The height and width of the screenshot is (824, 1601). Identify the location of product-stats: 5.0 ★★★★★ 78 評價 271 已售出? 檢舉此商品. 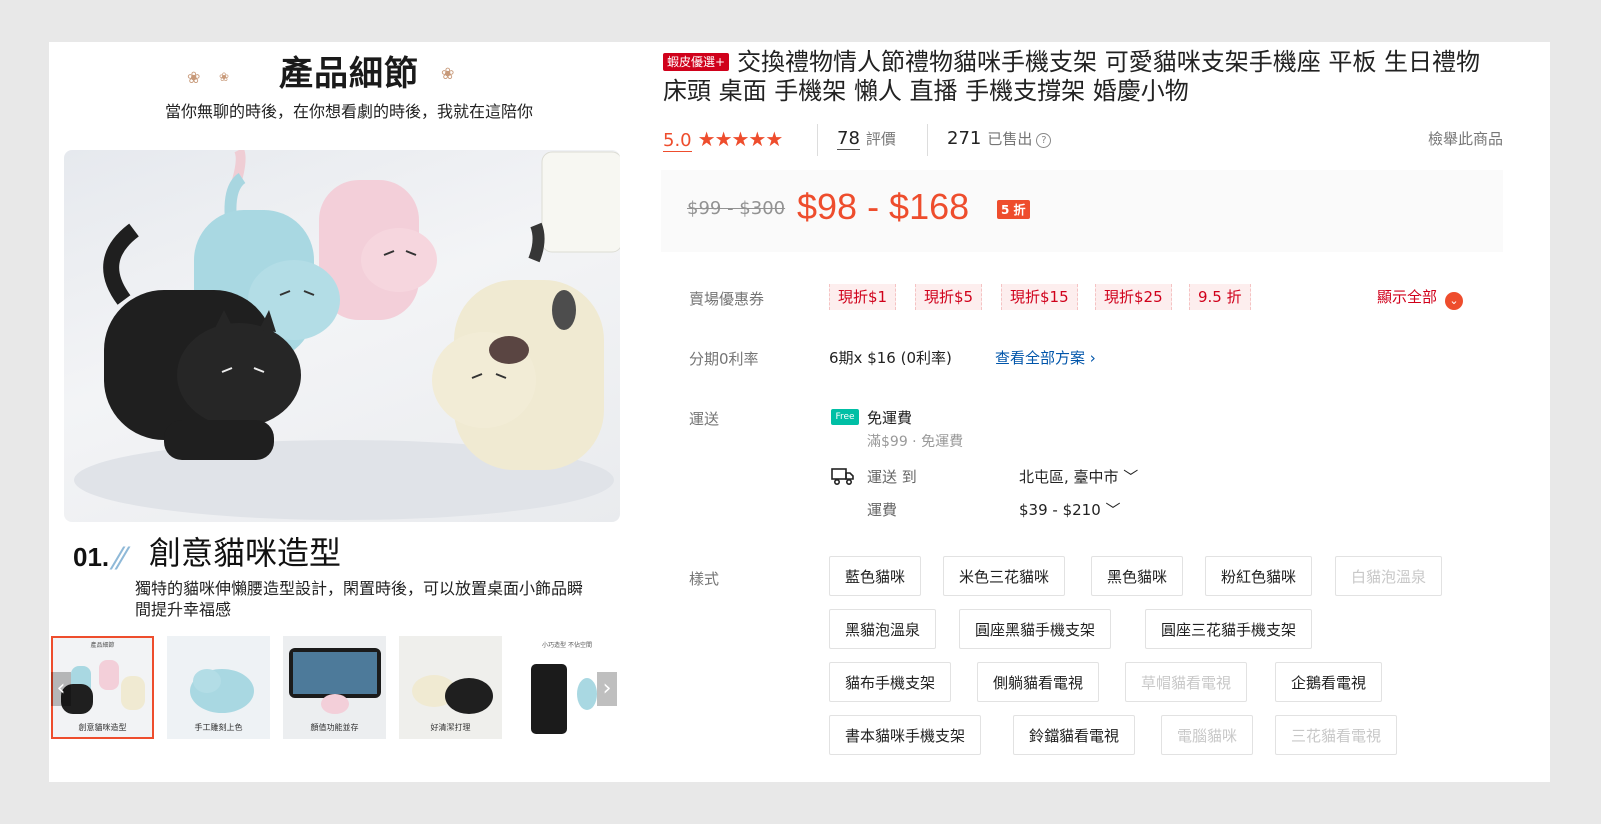
(1083, 140).